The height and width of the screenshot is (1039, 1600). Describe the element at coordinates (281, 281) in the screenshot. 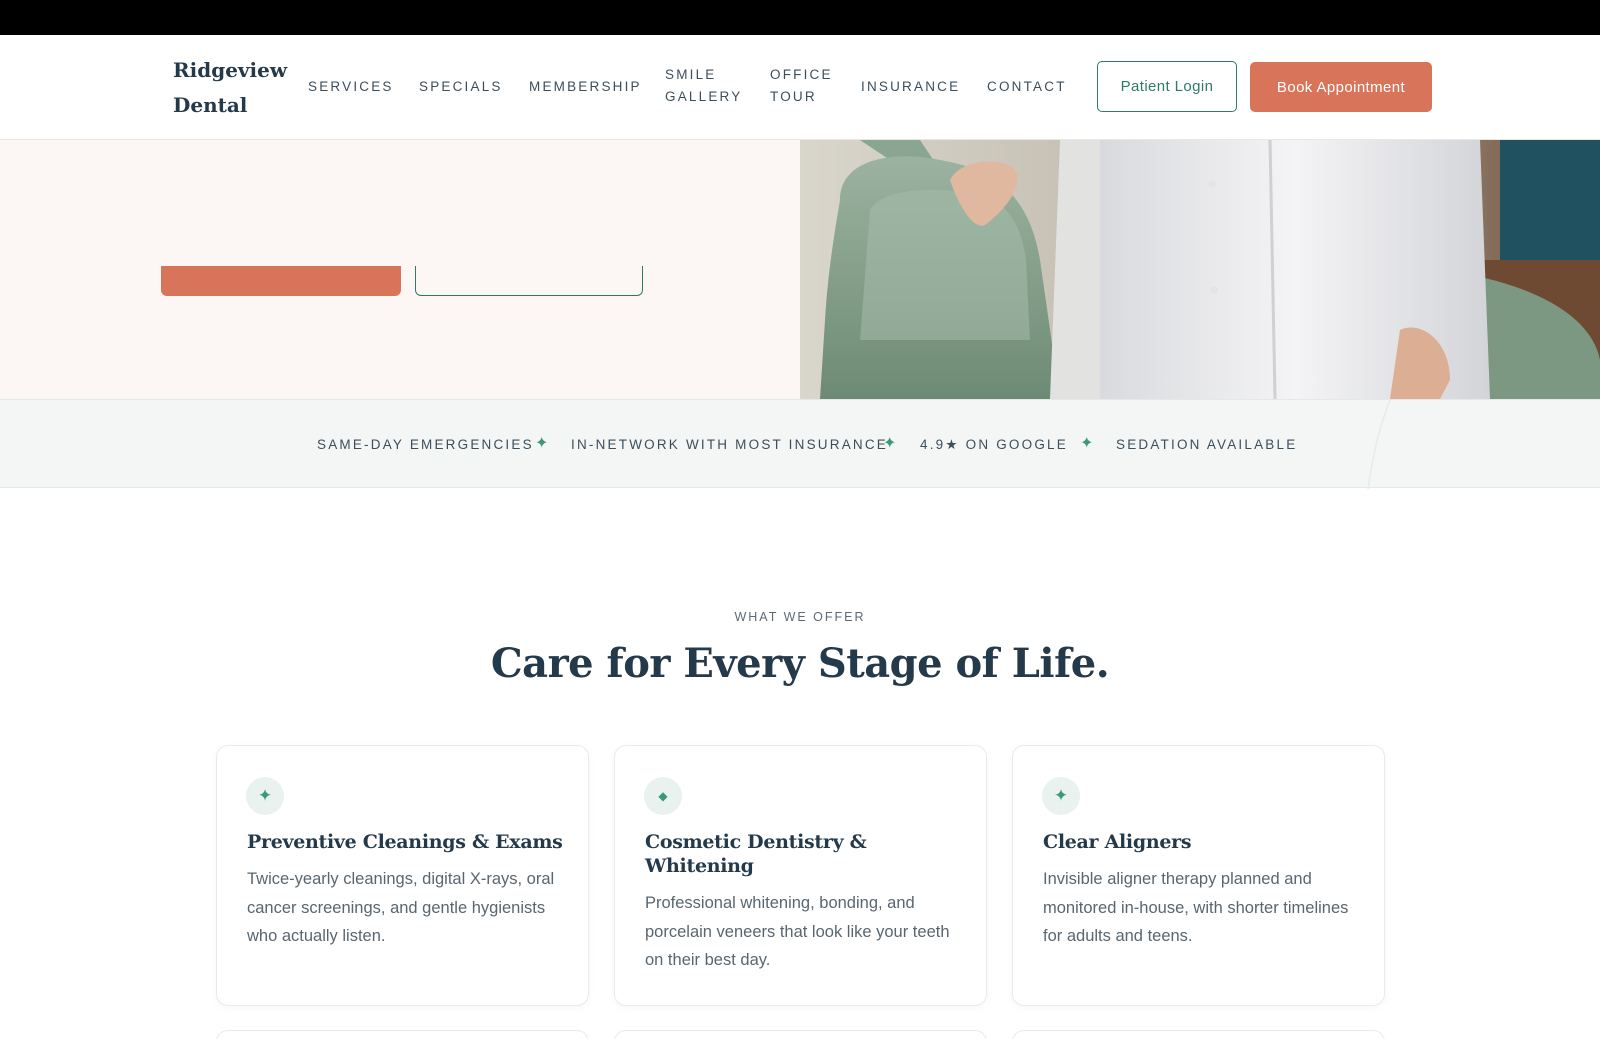

I see `hero-primary-button` at that location.